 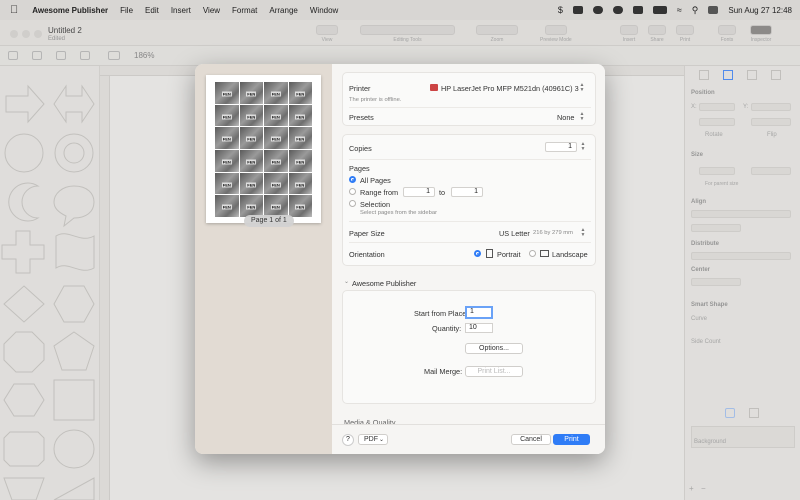 What do you see at coordinates (479, 312) in the screenshot?
I see `start-place-field: 1` at bounding box center [479, 312].